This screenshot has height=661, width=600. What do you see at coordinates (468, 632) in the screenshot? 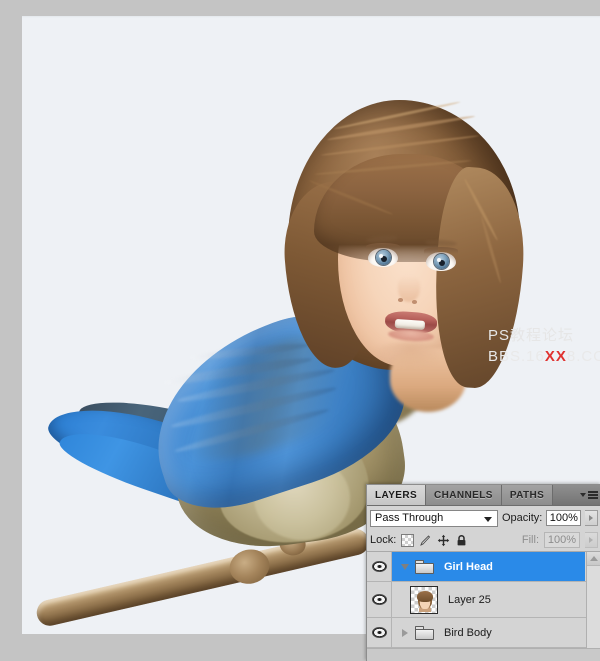
I see `layer-name: Bird Body` at bounding box center [468, 632].